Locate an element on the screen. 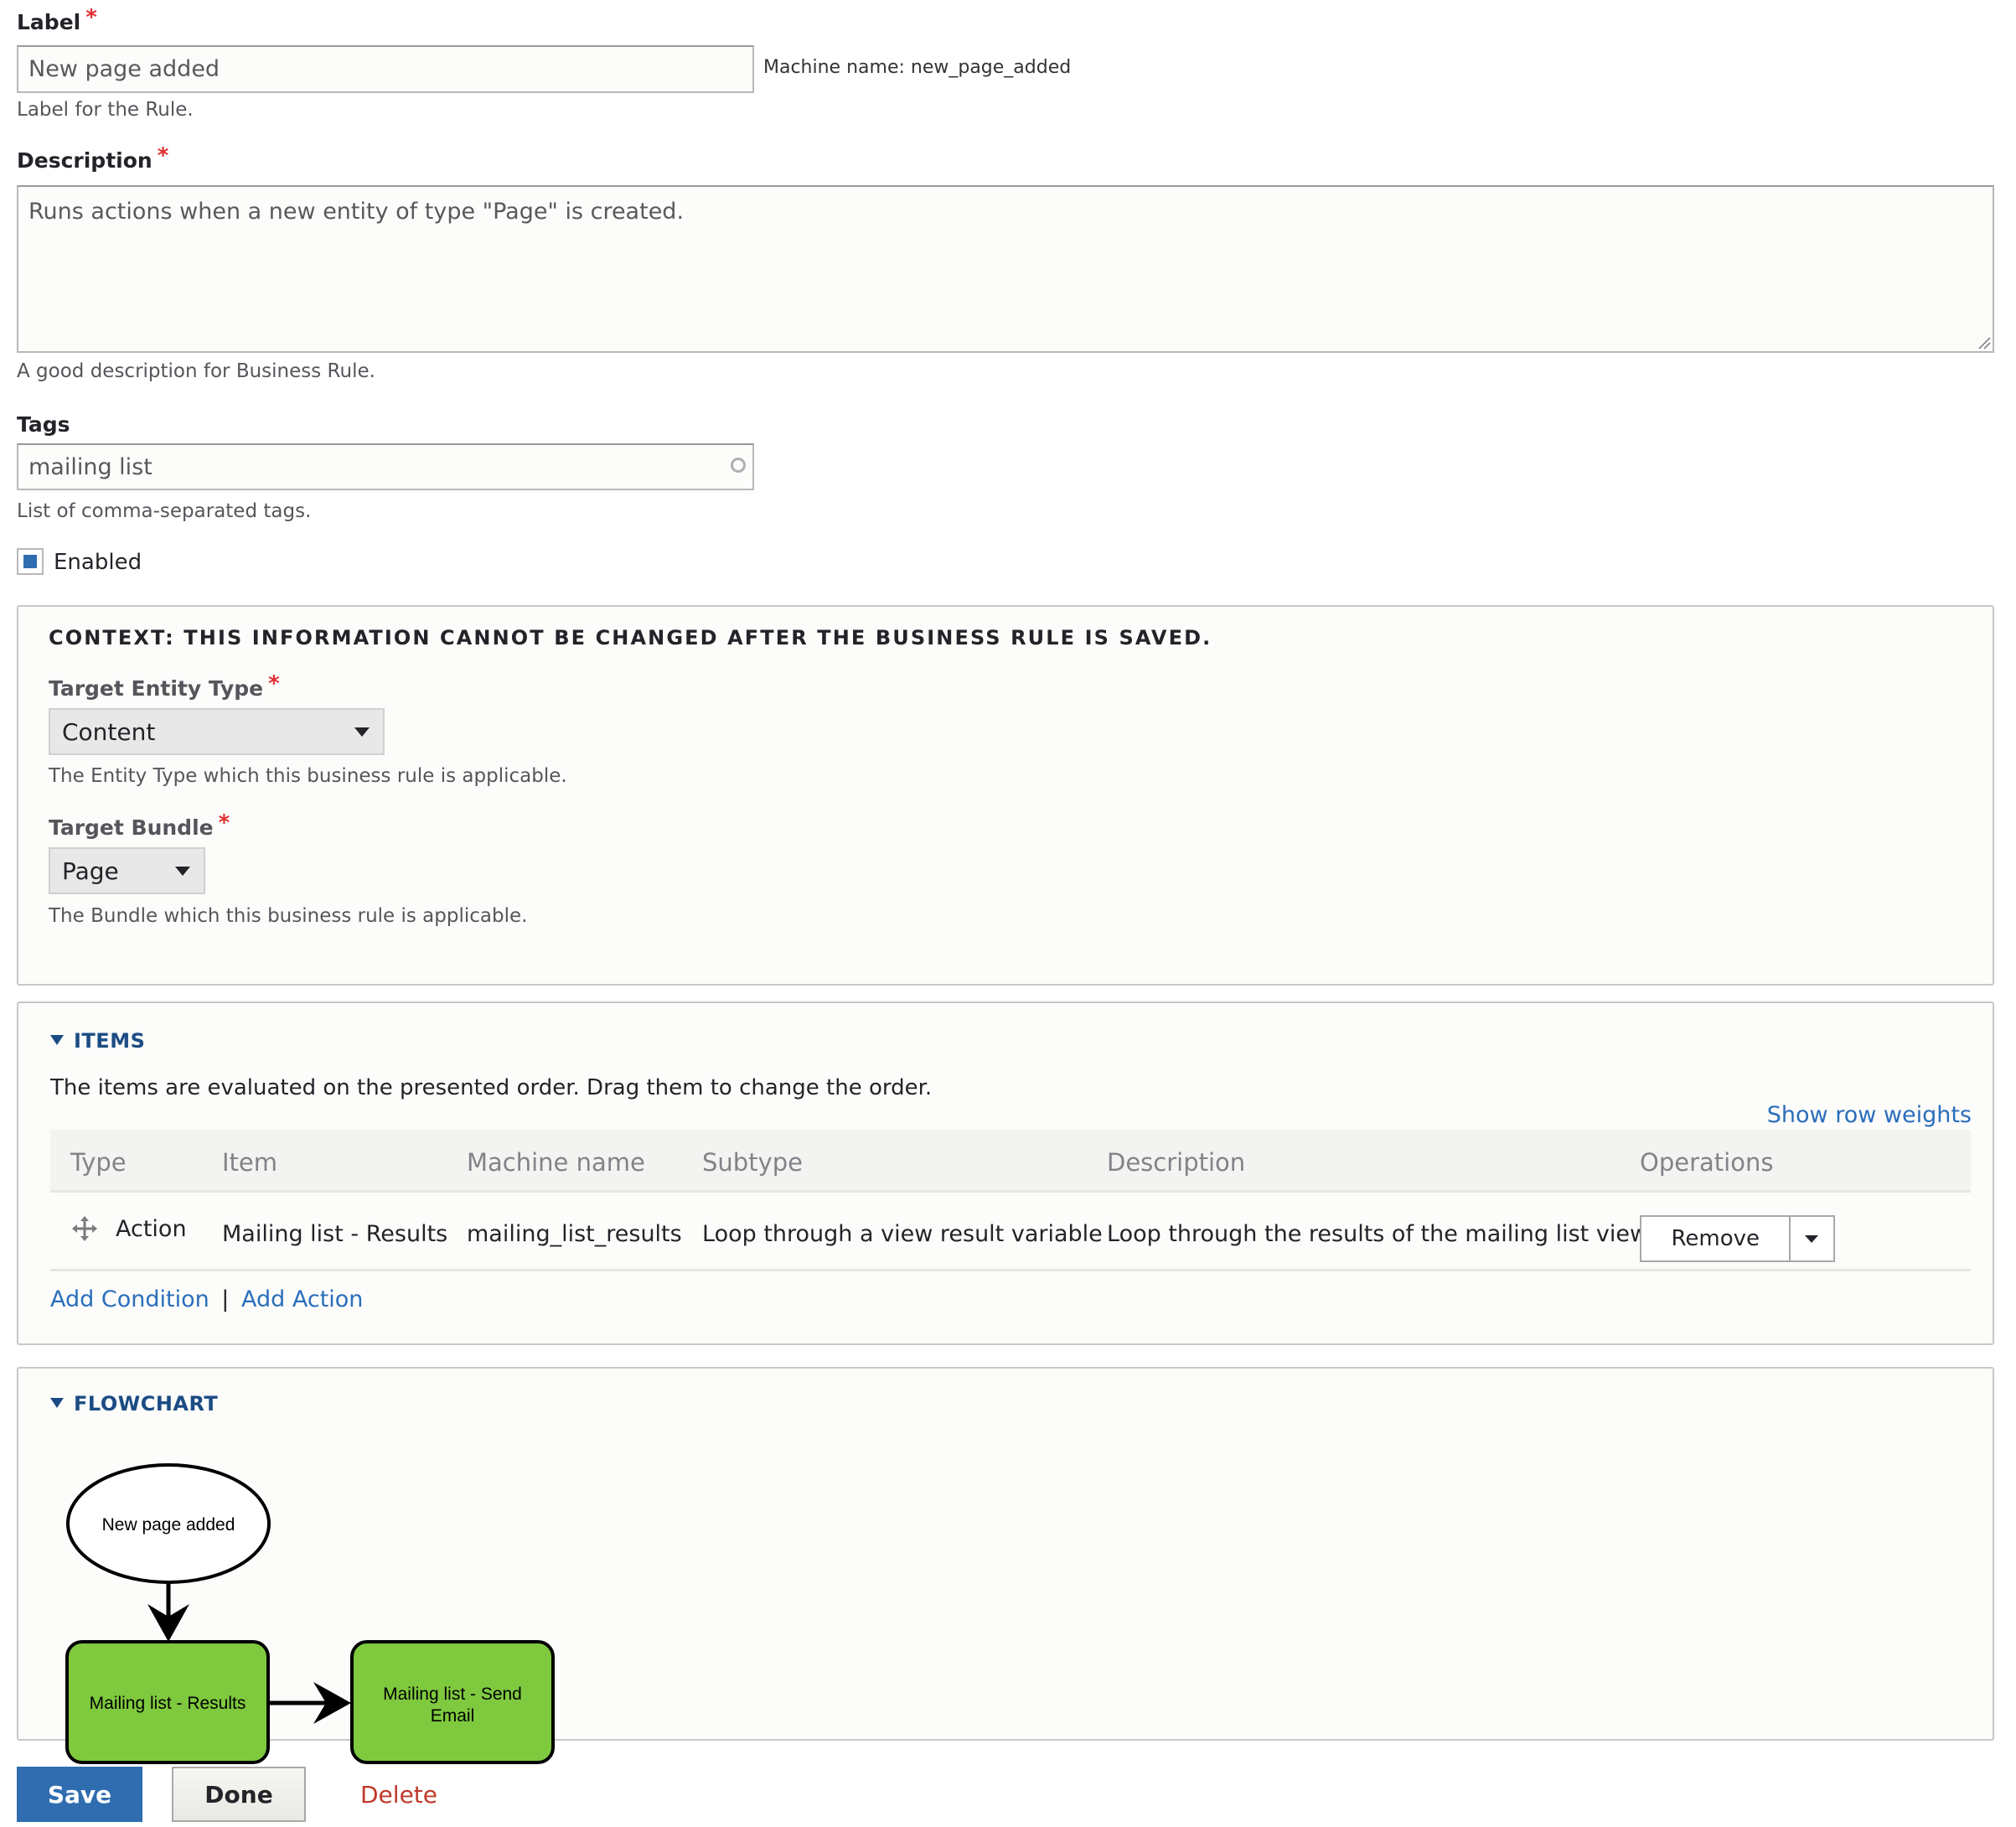 This screenshot has width=2016, height=1827. column-header-subtype: Subtype is located at coordinates (752, 1162).